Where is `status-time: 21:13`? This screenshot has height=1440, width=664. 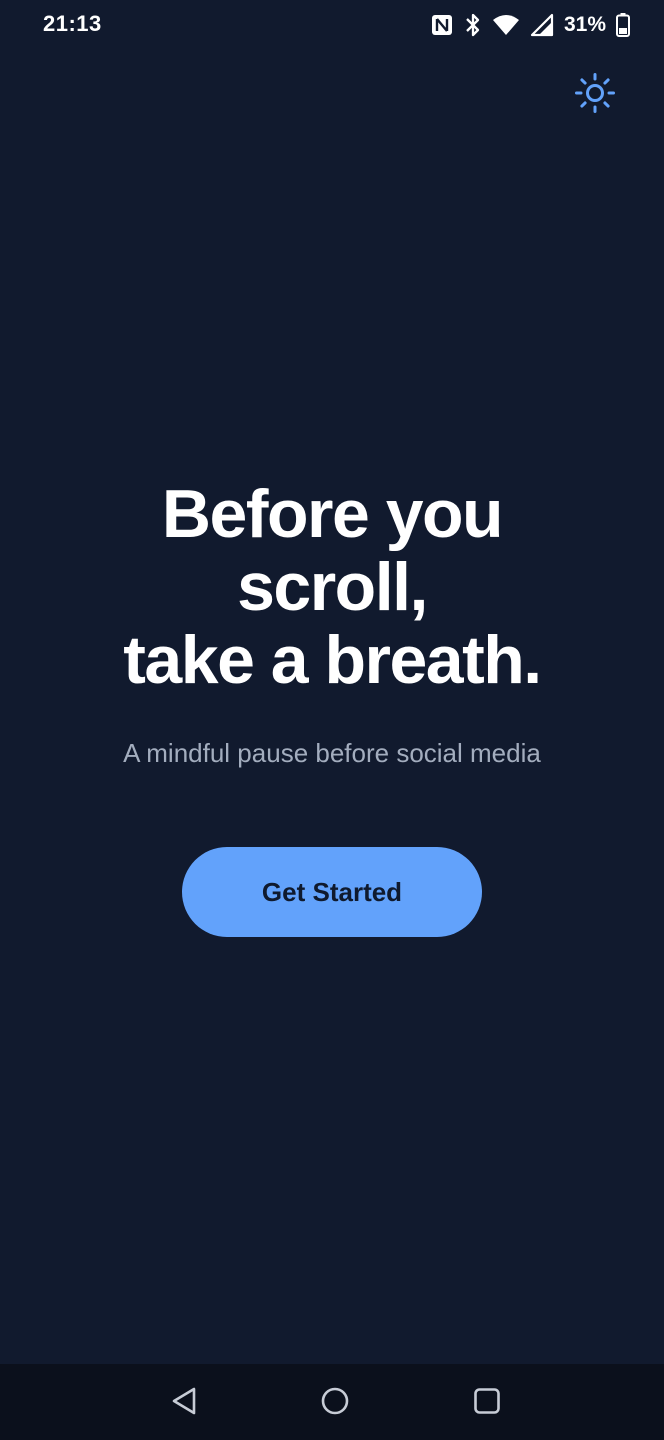 status-time: 21:13 is located at coordinates (72, 23).